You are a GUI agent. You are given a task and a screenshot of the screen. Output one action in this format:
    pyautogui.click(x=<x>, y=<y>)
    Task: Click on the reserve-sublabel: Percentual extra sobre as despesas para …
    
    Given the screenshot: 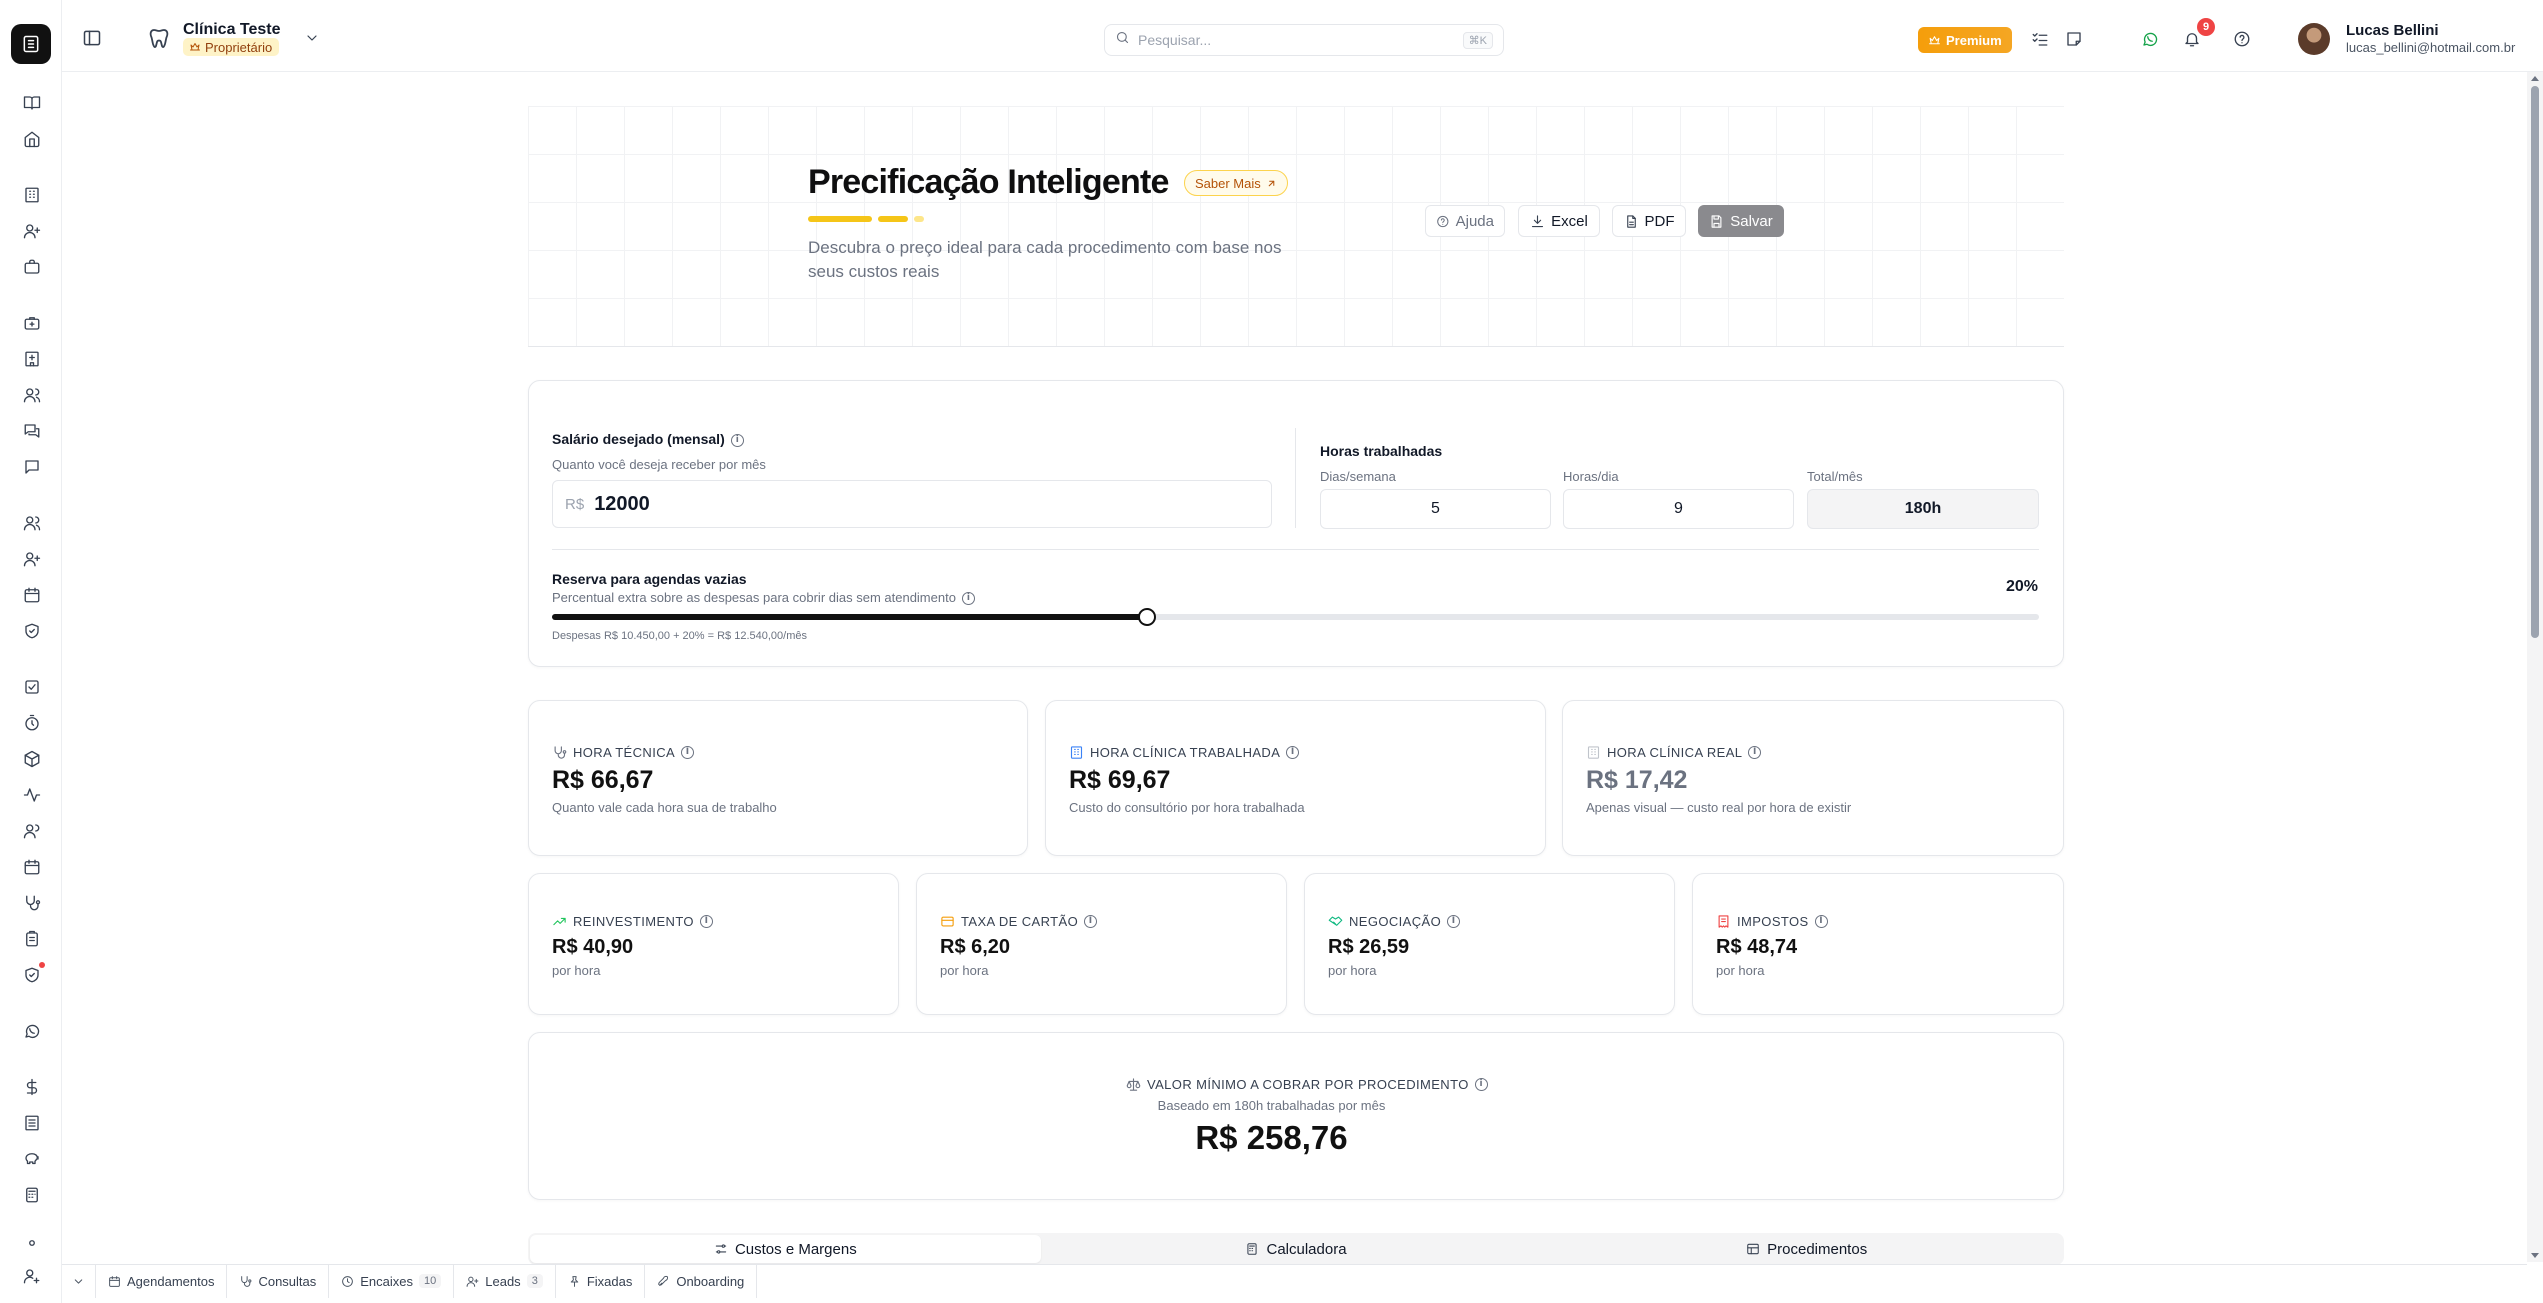 What is the action you would take?
    pyautogui.click(x=763, y=598)
    